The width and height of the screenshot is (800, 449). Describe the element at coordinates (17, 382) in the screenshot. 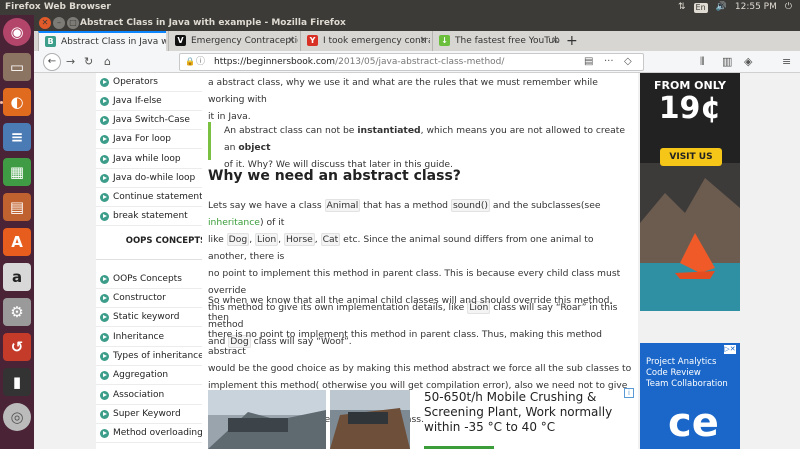

I see `device-icon: ▮` at that location.